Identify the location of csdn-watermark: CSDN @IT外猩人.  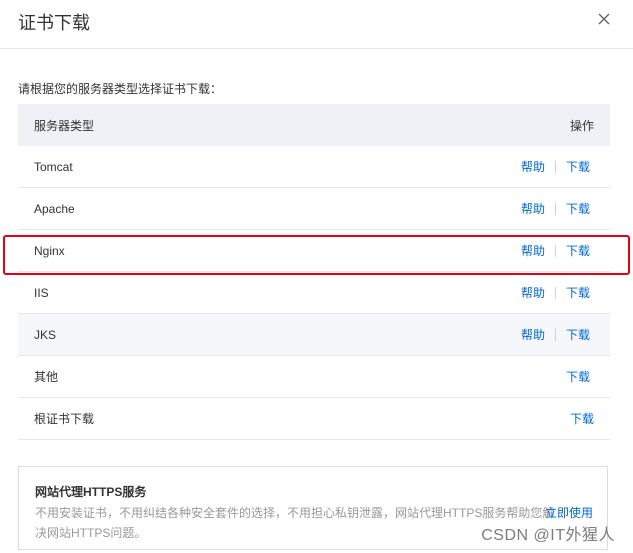
(548, 535).